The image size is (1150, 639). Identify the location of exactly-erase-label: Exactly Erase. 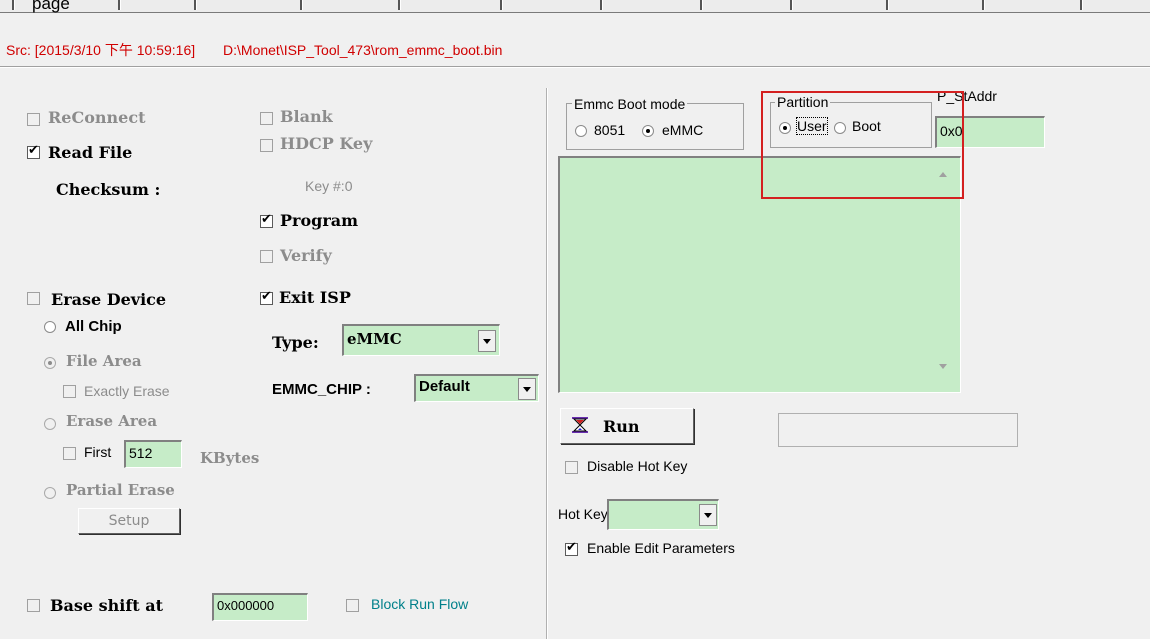
(127, 391).